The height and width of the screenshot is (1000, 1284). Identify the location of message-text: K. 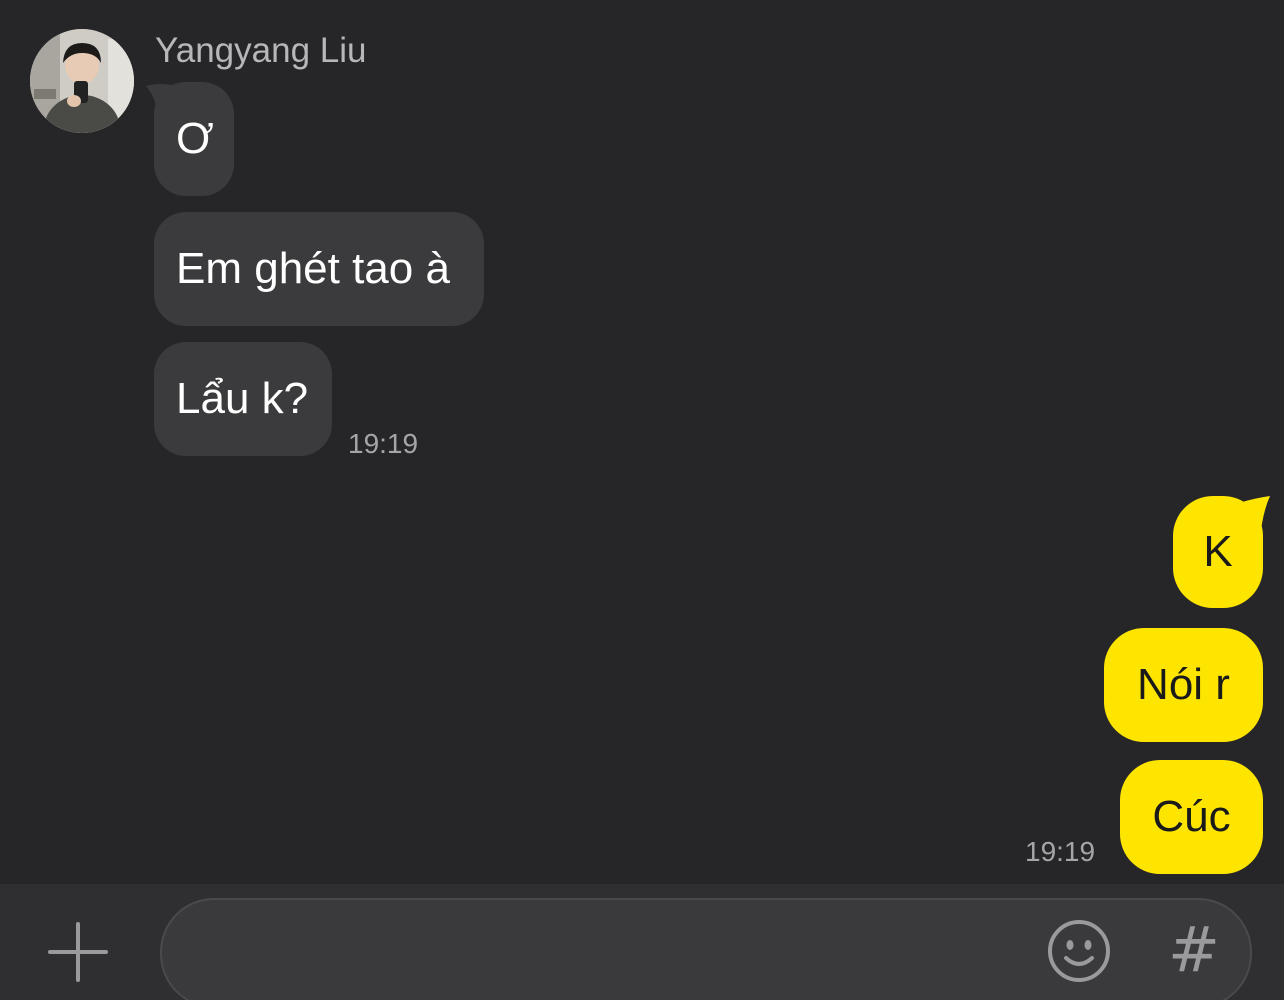
(1218, 551).